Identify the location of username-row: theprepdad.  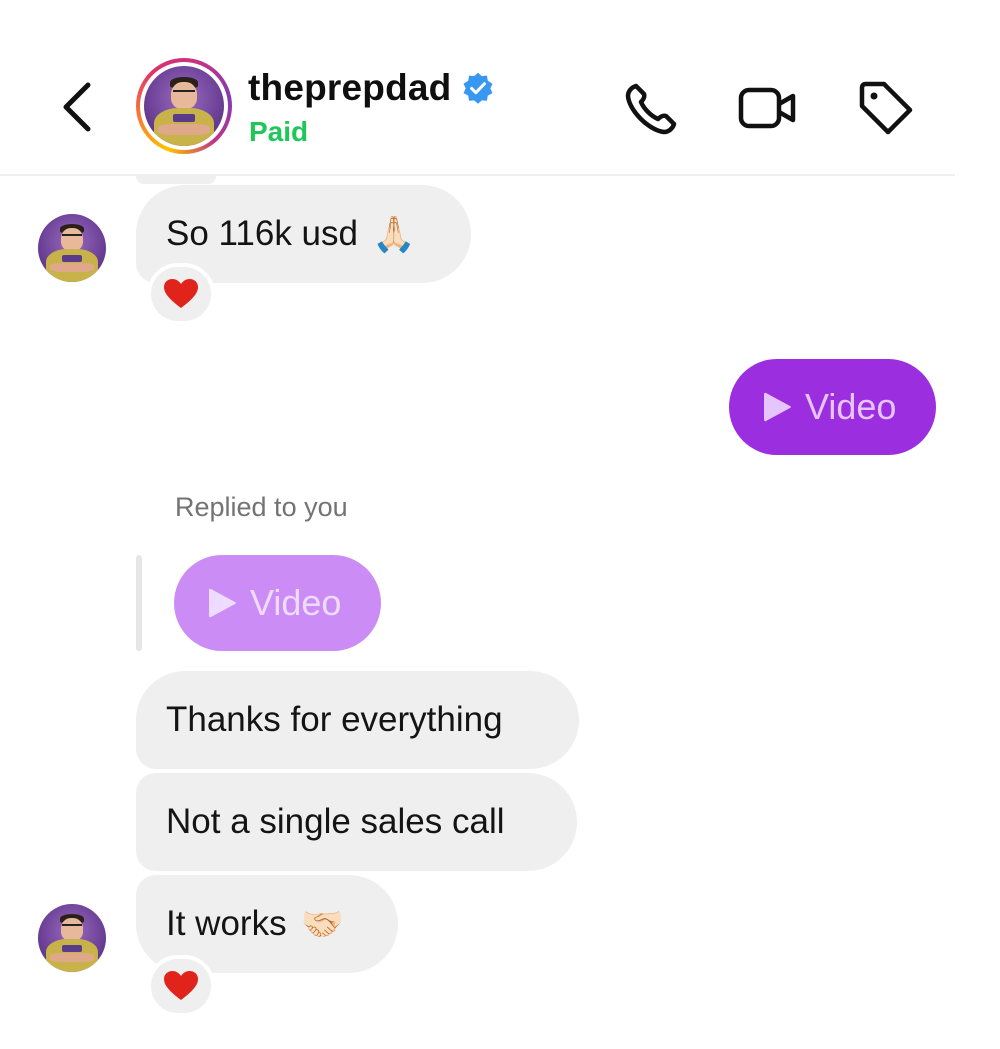
(371, 88).